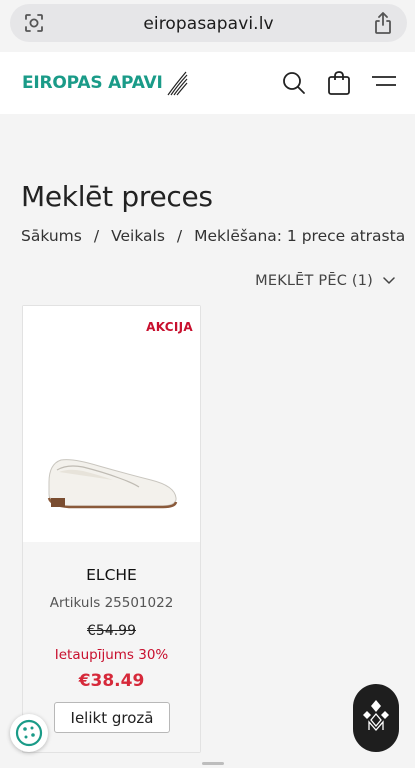 The height and width of the screenshot is (768, 415). I want to click on add-to-cart-button: Ielikt grozā, so click(112, 717).